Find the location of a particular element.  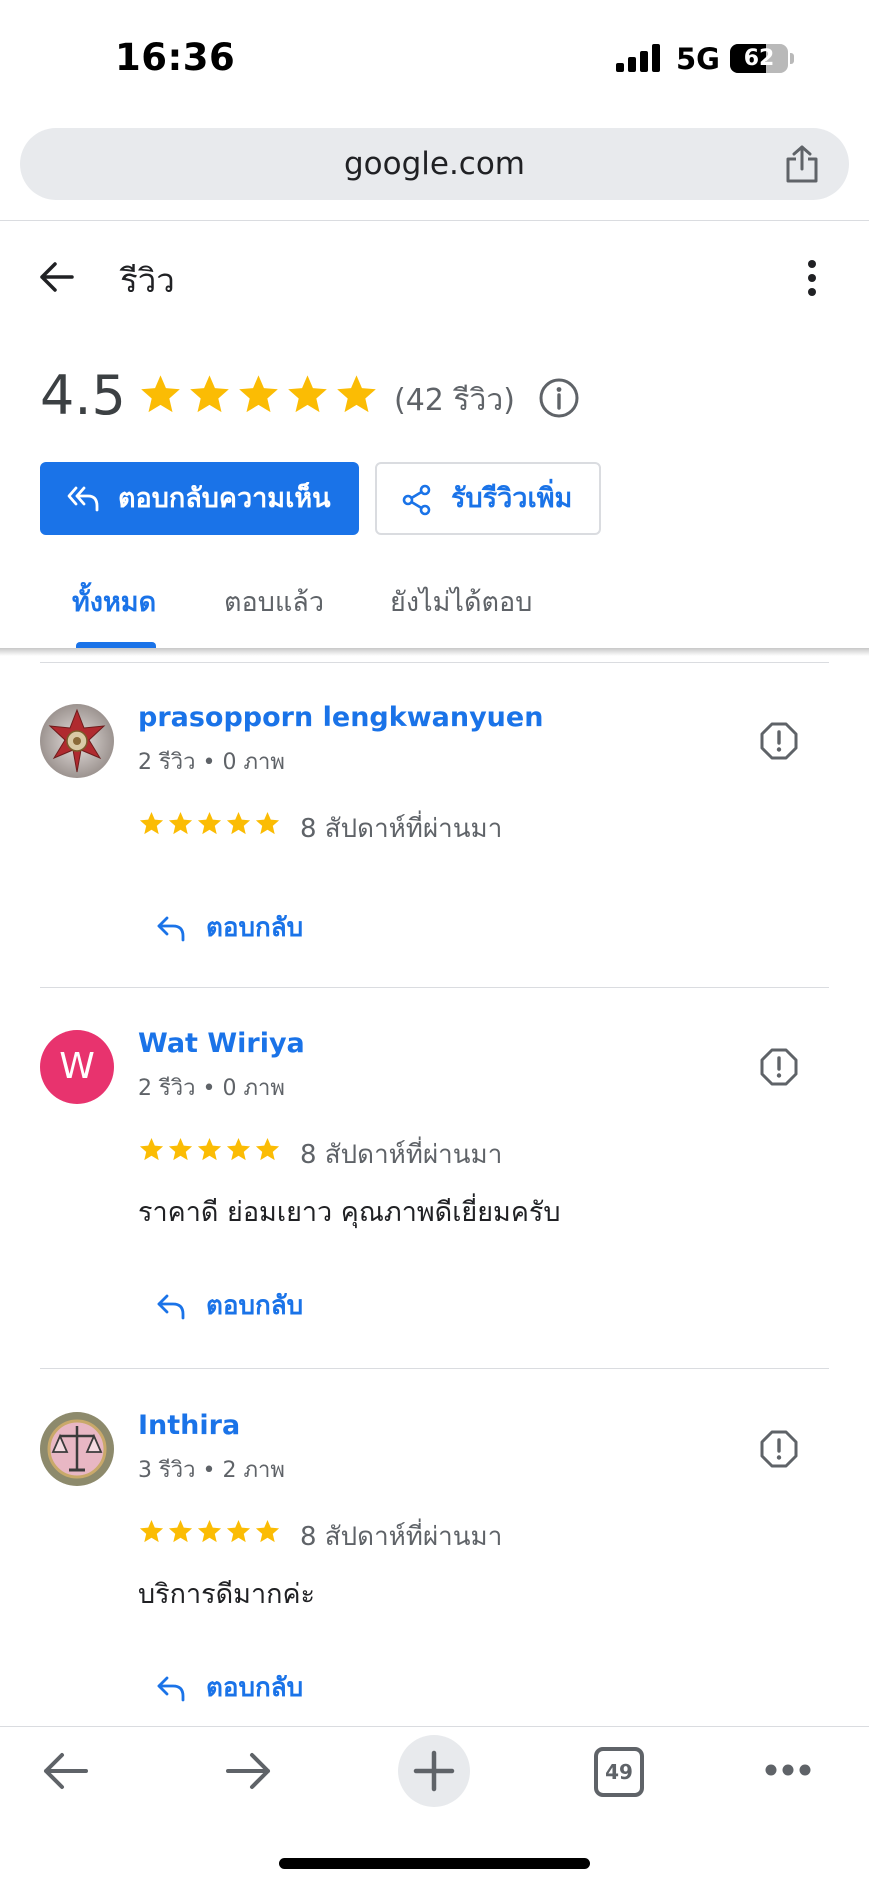

rating-stars is located at coordinates (258, 394).